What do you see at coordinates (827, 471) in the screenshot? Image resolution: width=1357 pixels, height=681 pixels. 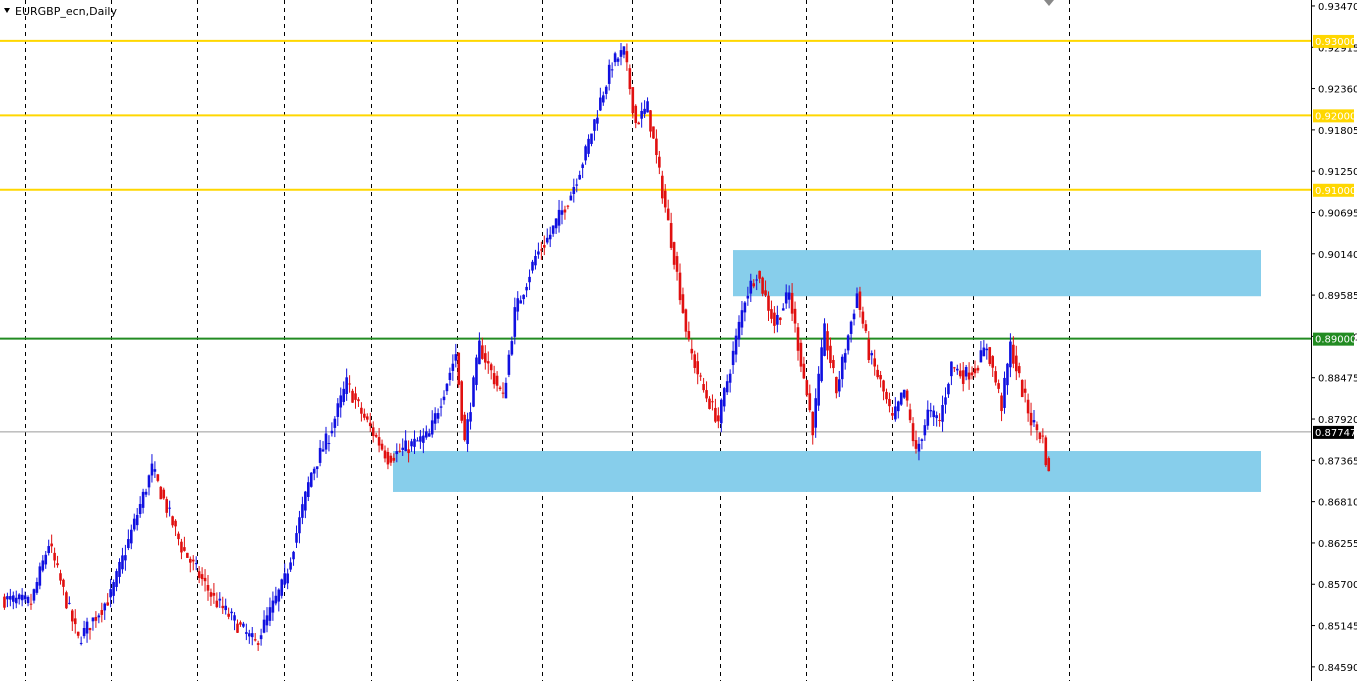 I see `price-zone` at bounding box center [827, 471].